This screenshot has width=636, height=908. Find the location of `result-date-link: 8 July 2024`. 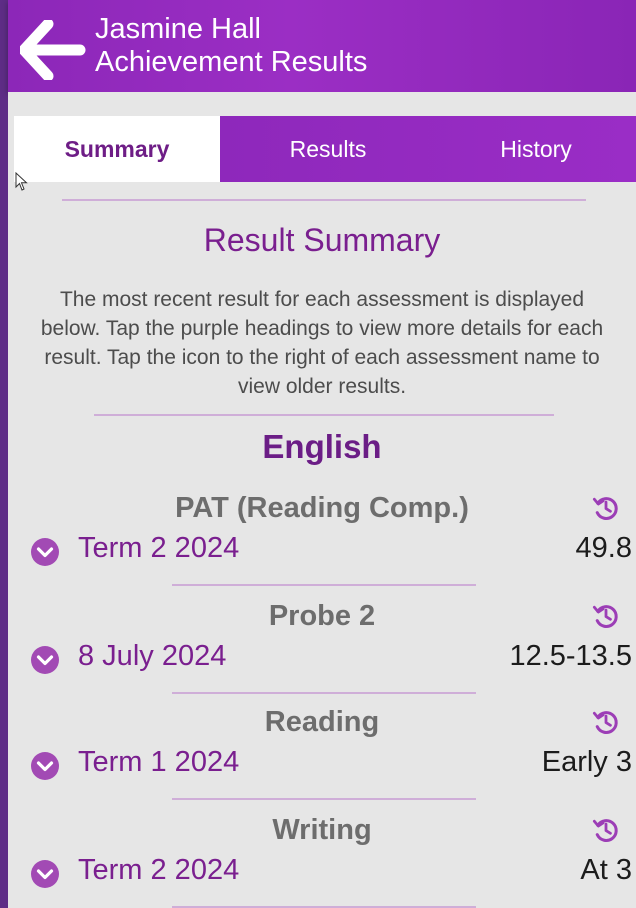

result-date-link: 8 July 2024 is located at coordinates (152, 656).